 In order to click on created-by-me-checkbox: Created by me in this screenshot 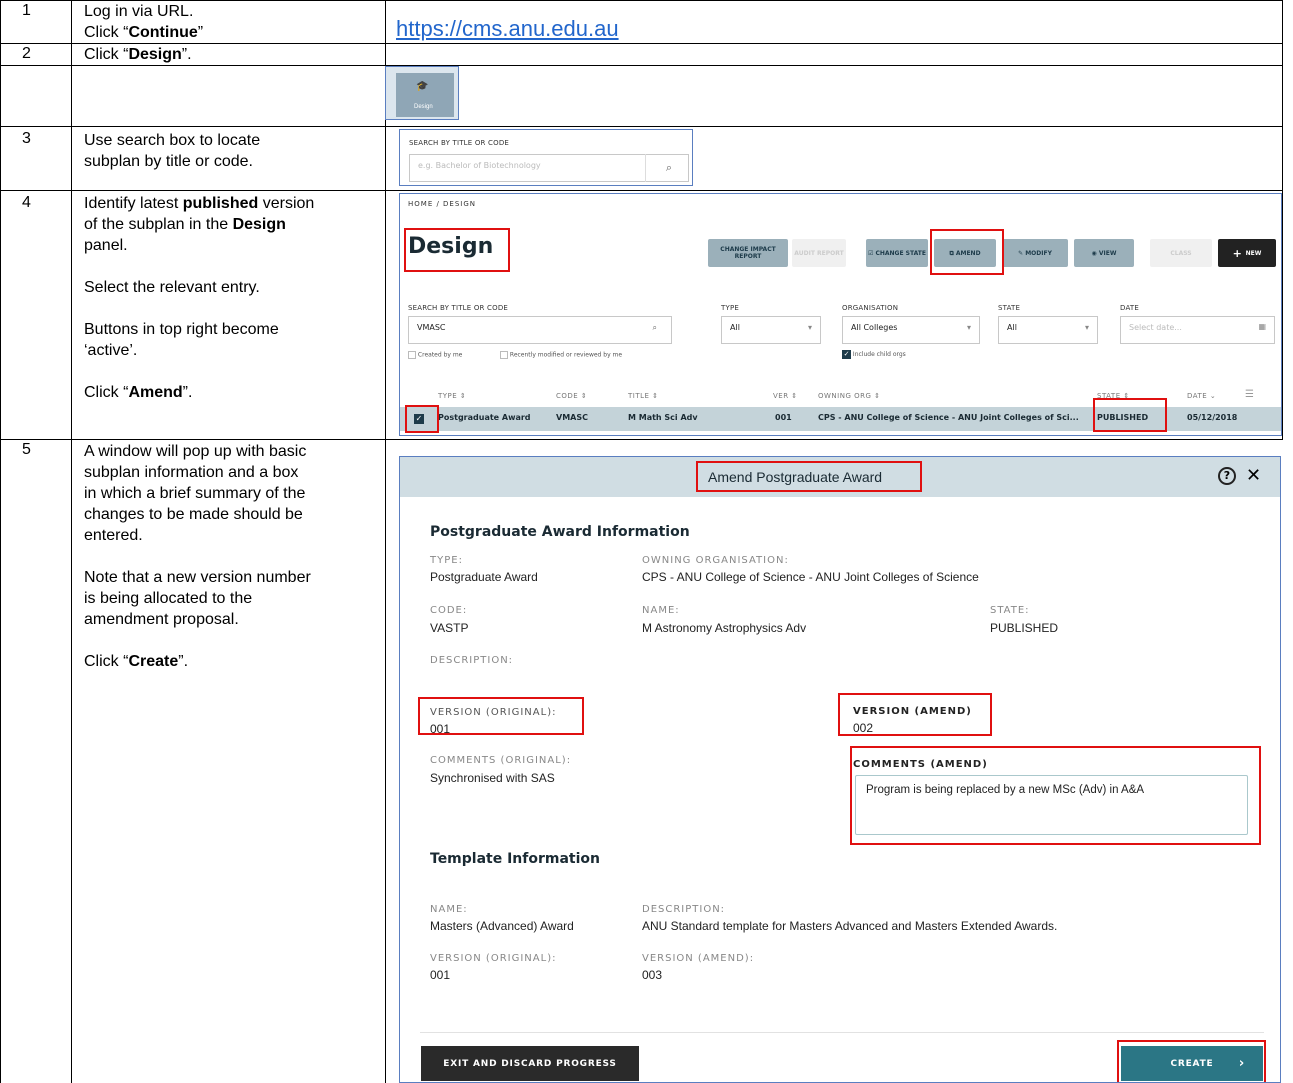, I will do `click(435, 355)`.